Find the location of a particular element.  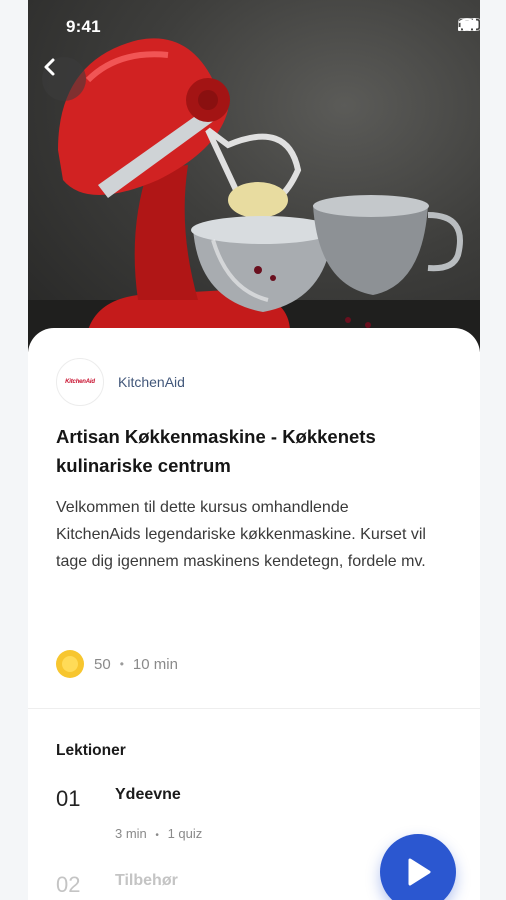

coin-icon is located at coordinates (70, 664).